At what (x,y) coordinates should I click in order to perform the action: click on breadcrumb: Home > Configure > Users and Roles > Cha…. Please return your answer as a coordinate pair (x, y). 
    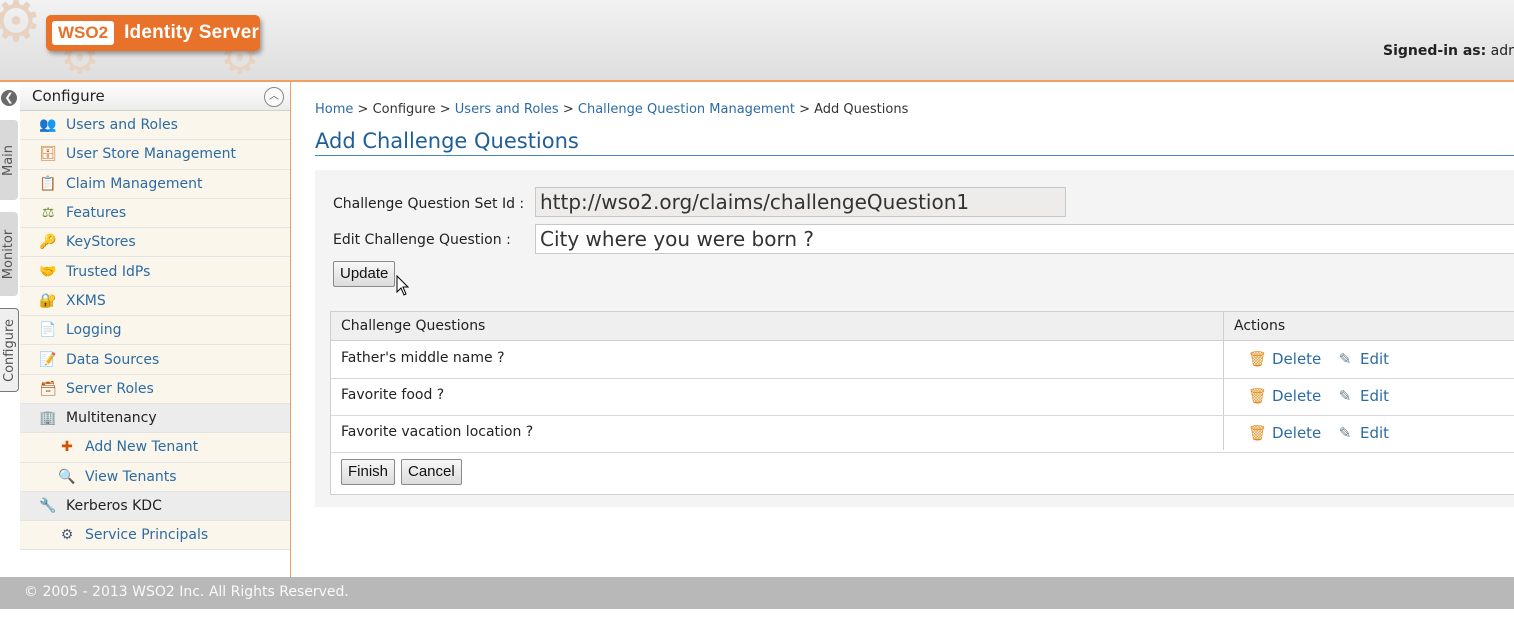
    Looking at the image, I should click on (611, 109).